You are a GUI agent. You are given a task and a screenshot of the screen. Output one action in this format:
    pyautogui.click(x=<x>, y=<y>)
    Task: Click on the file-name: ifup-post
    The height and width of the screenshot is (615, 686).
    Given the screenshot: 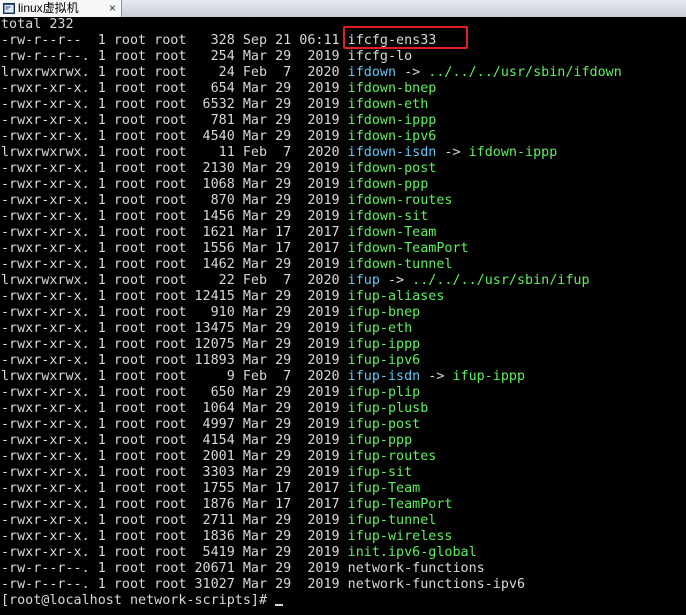 What is the action you would take?
    pyautogui.click(x=384, y=424)
    